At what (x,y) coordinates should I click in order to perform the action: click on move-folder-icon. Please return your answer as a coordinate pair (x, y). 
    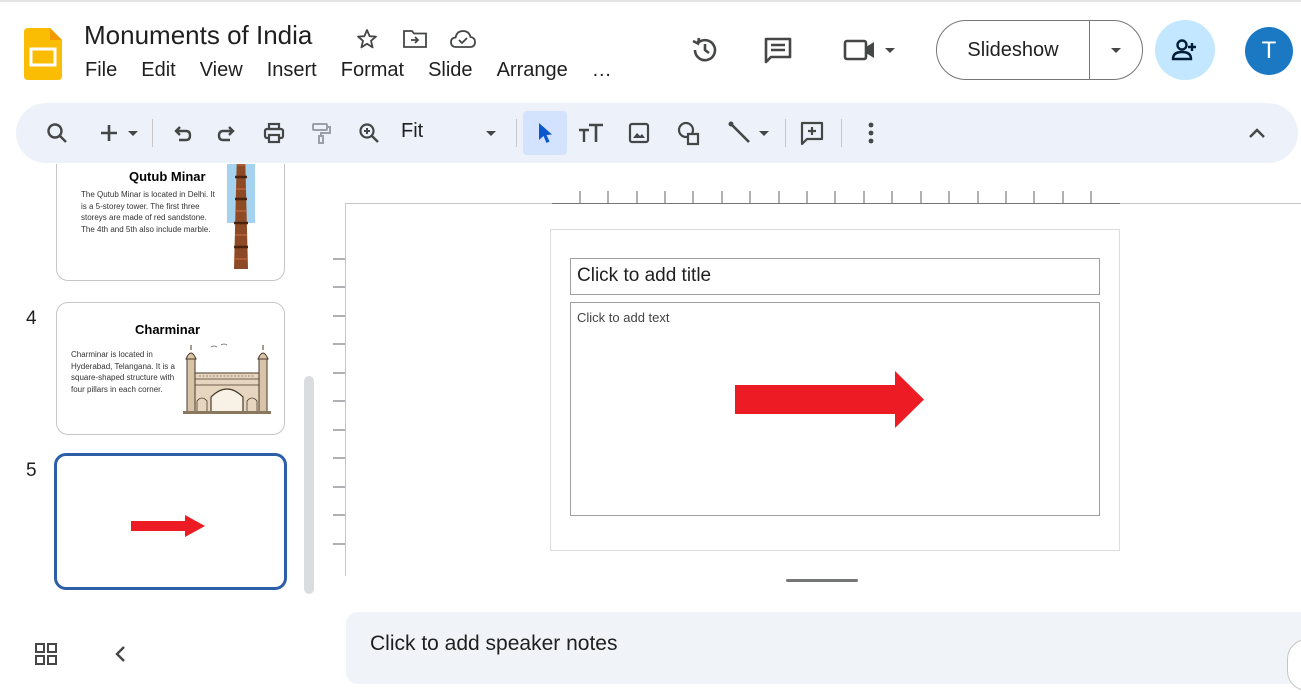
    Looking at the image, I should click on (415, 39).